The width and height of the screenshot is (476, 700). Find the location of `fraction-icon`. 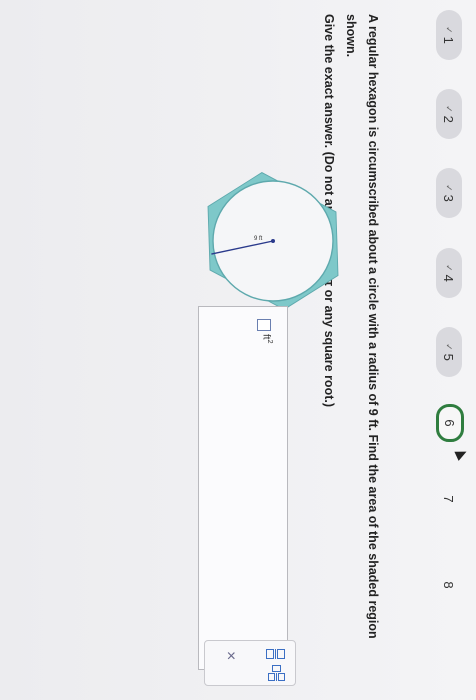

fraction-icon is located at coordinates (275, 654).